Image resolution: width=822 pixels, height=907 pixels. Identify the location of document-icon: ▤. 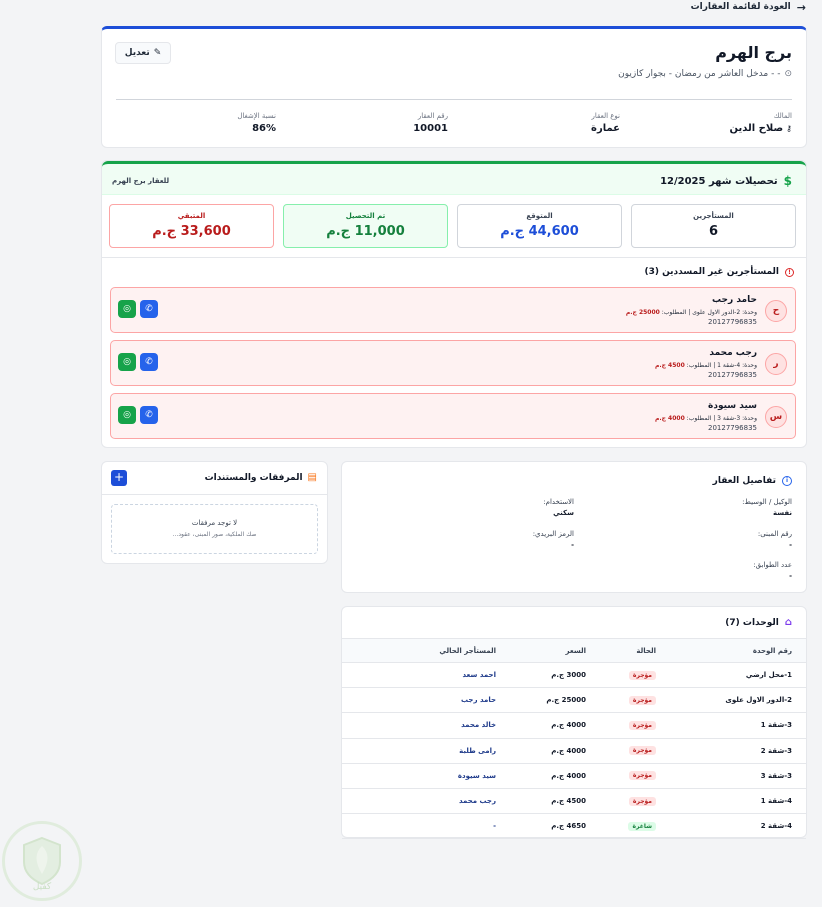
(312, 477).